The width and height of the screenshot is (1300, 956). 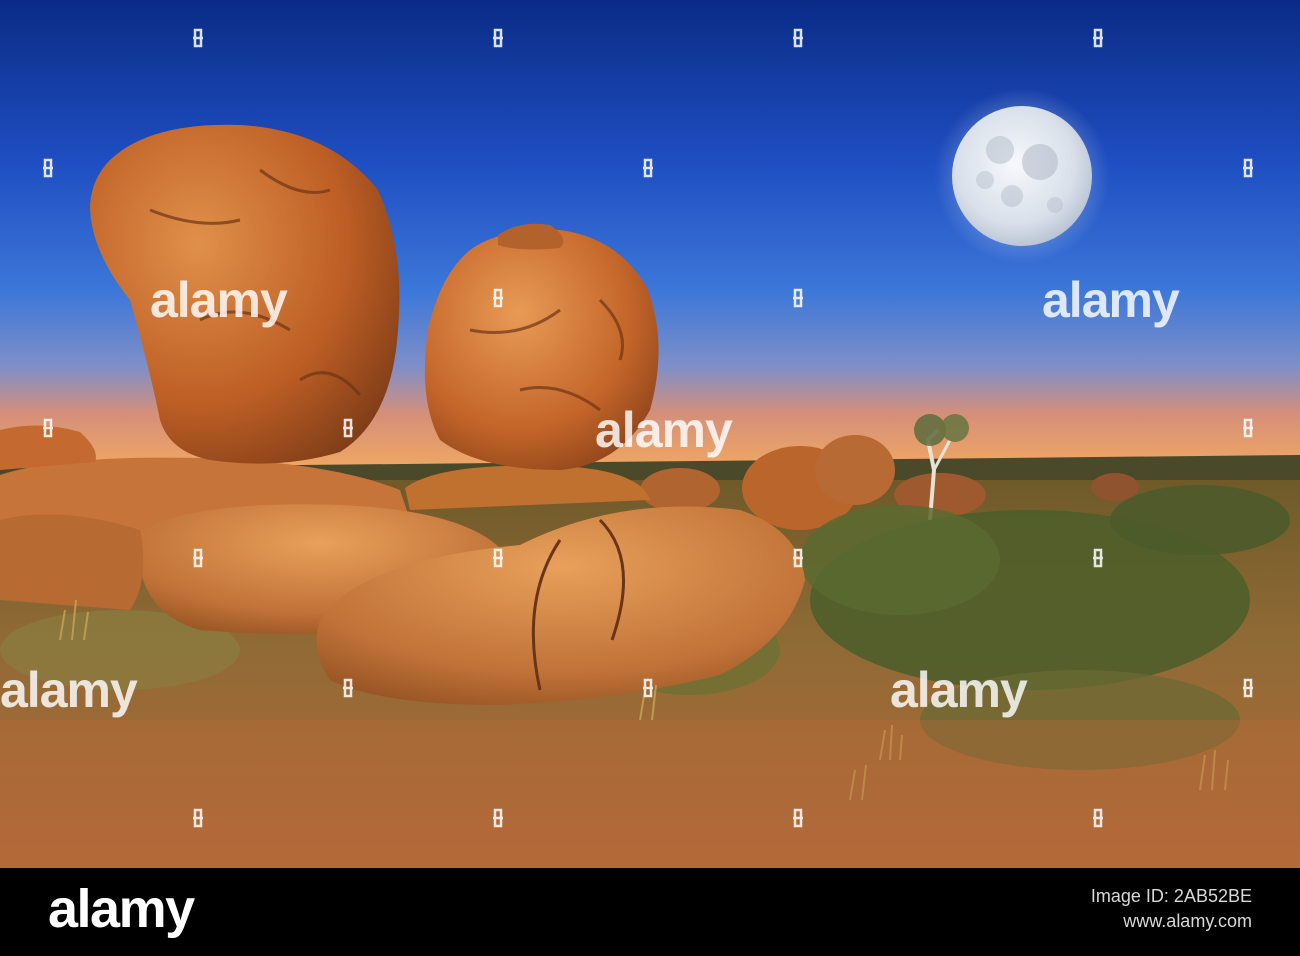 I want to click on balancing-boulder-right, so click(x=541, y=346).